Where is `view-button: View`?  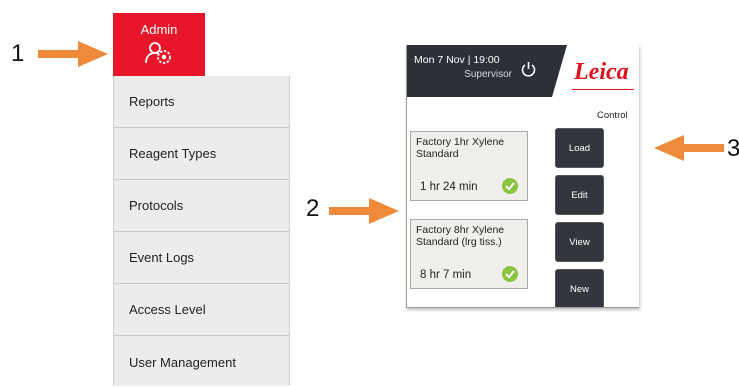 view-button: View is located at coordinates (579, 242).